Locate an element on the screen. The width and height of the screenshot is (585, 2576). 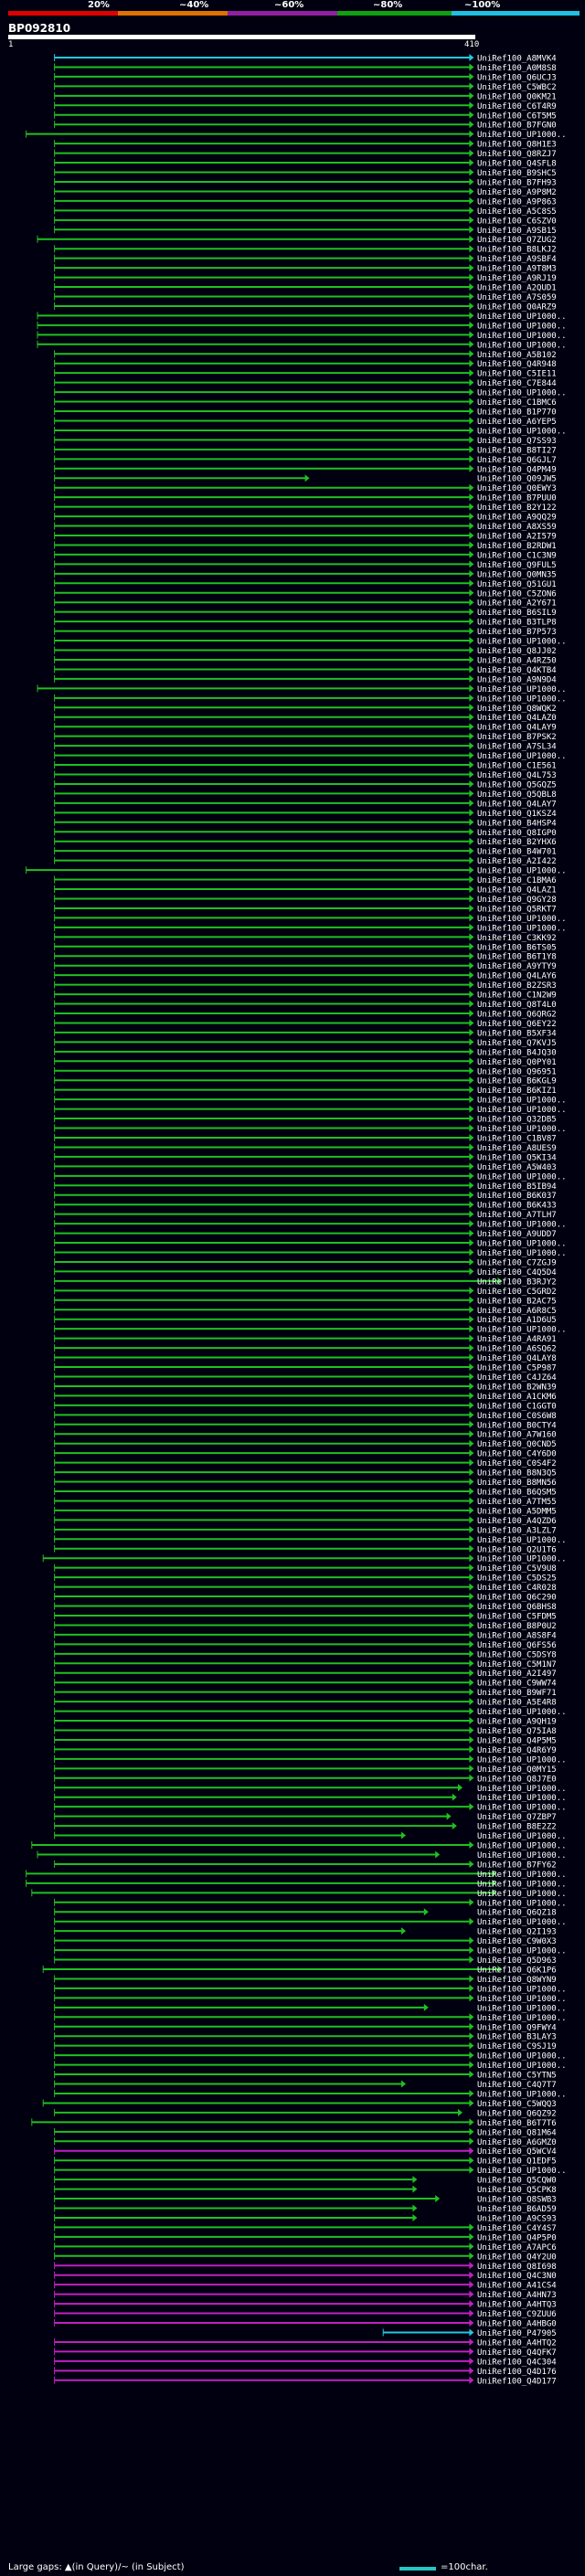
hit-label: UniRef100_A9P8M2 is located at coordinates (517, 192).